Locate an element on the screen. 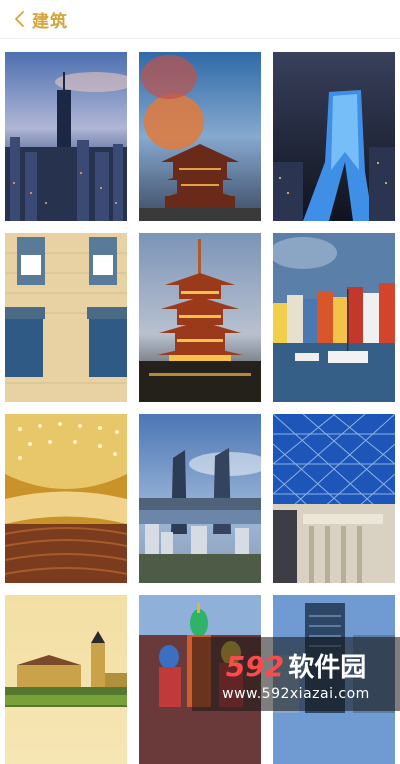 The width and height of the screenshot is (400, 764). watermark-overlay: 592 软件园 www.592xiazai.com is located at coordinates (296, 674).